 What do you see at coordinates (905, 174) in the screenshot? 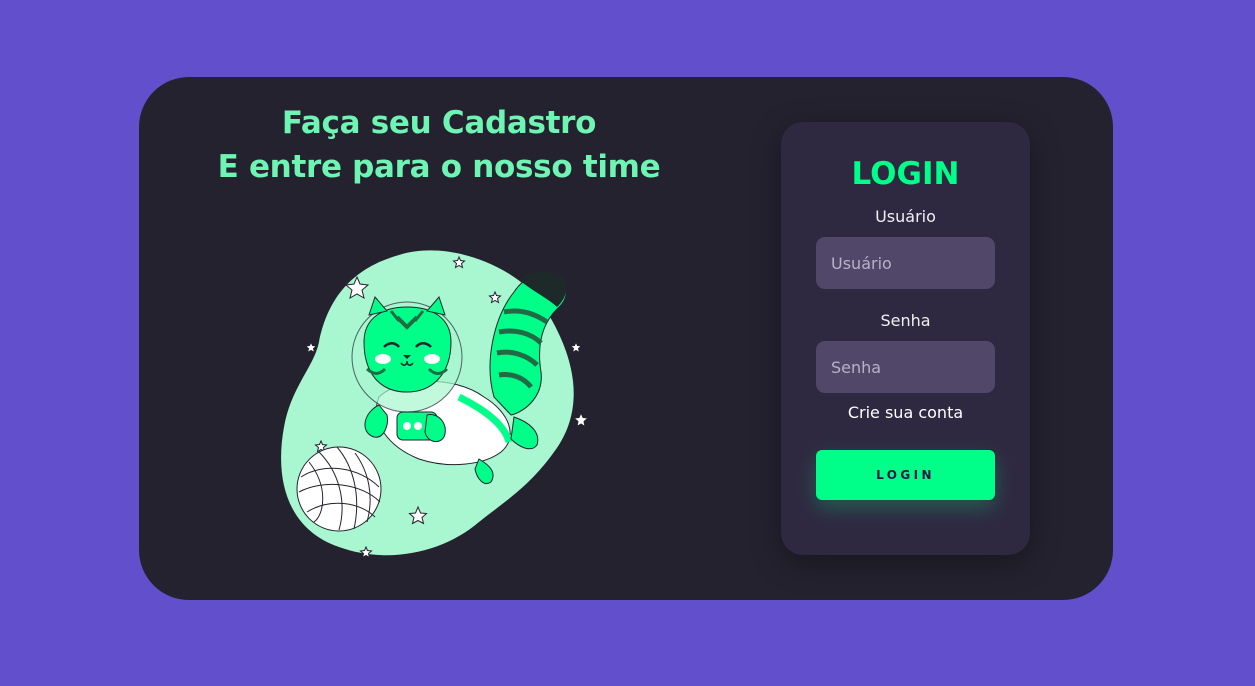
I see `login-title: LOGIN` at bounding box center [905, 174].